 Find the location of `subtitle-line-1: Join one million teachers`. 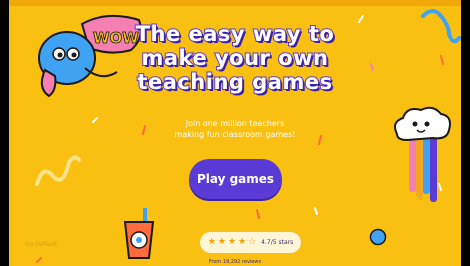

subtitle-line-1: Join one million teachers is located at coordinates (235, 123).